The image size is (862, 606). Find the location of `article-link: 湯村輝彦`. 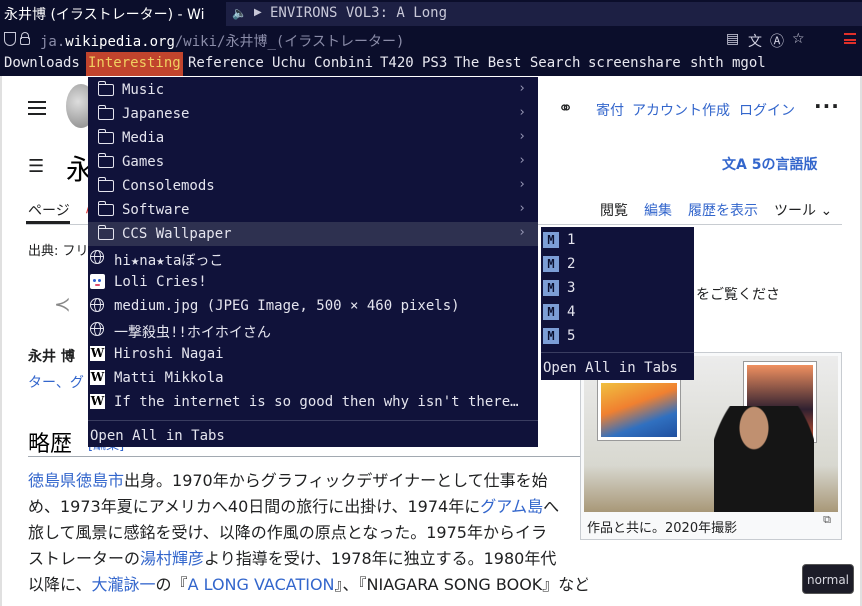

article-link: 湯村輝彦 is located at coordinates (172, 558).